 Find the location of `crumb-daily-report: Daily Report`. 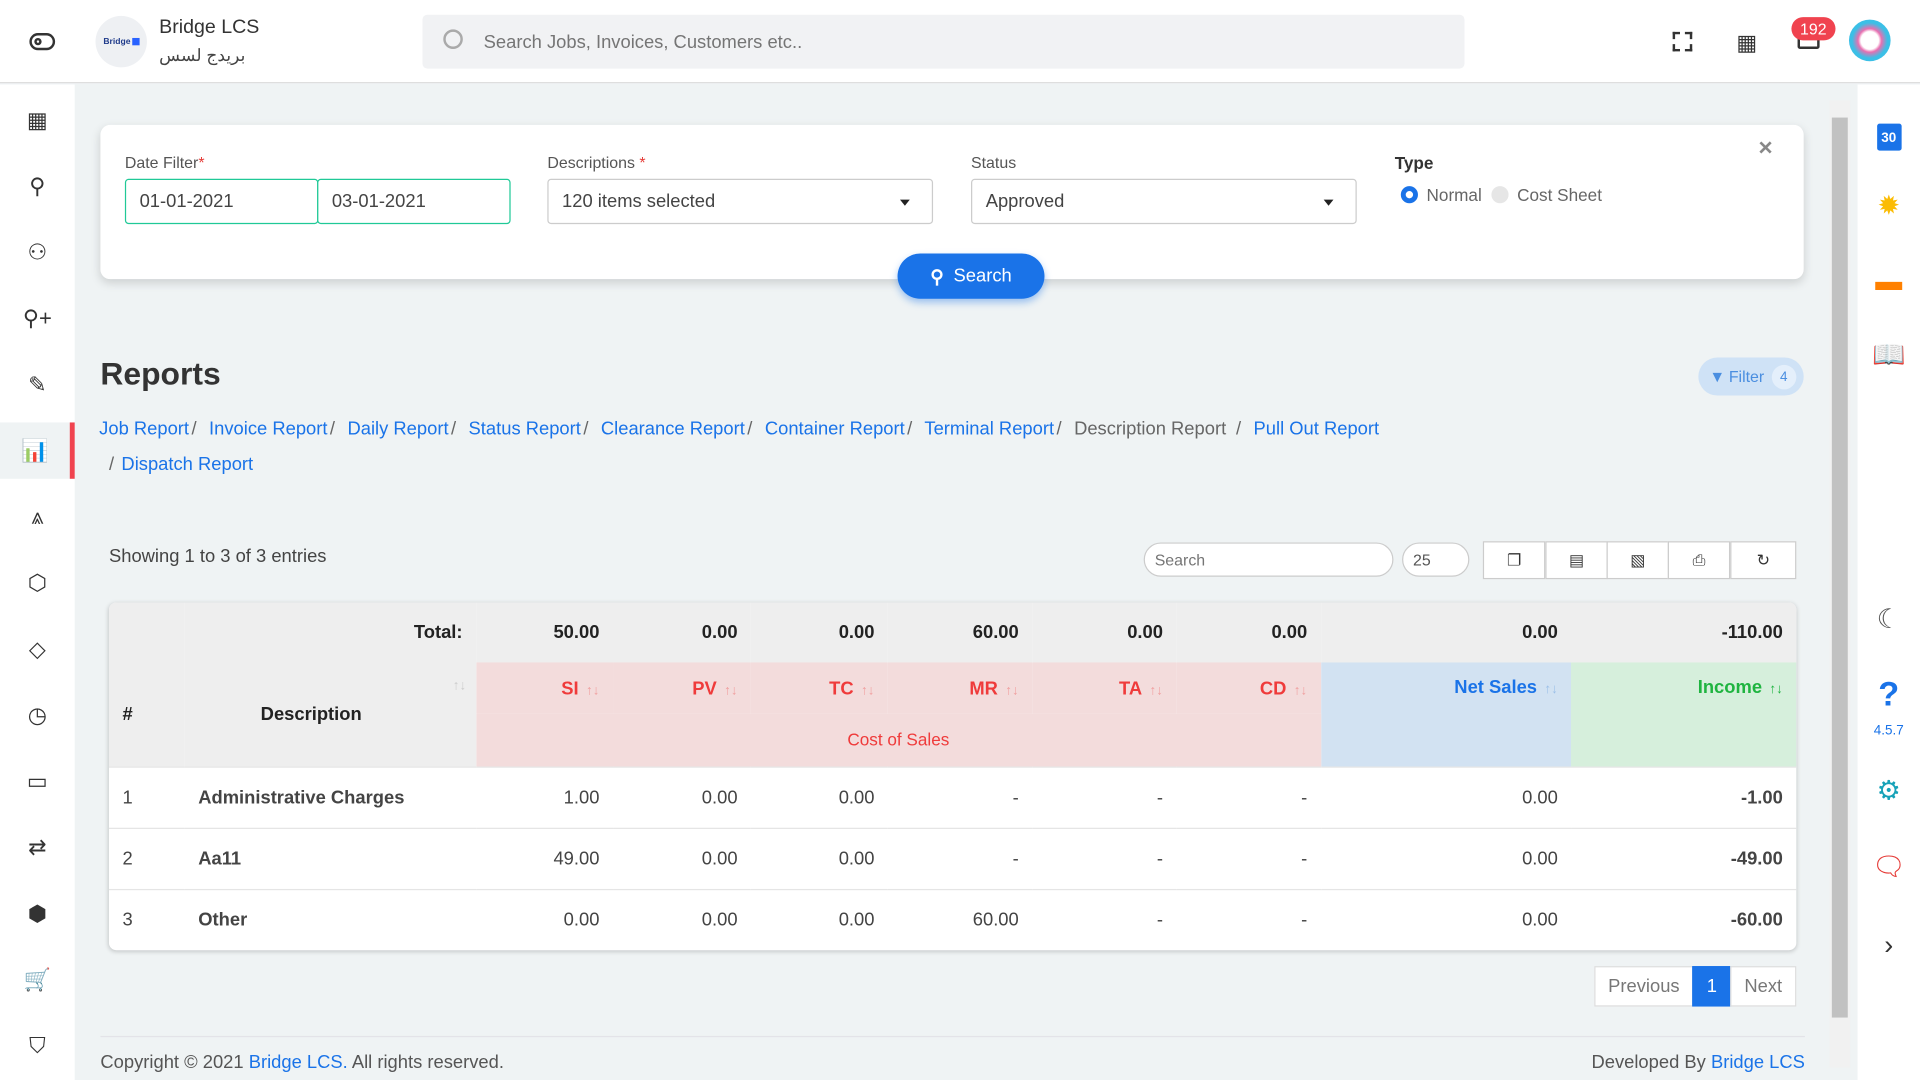

crumb-daily-report: Daily Report is located at coordinates (397, 429).